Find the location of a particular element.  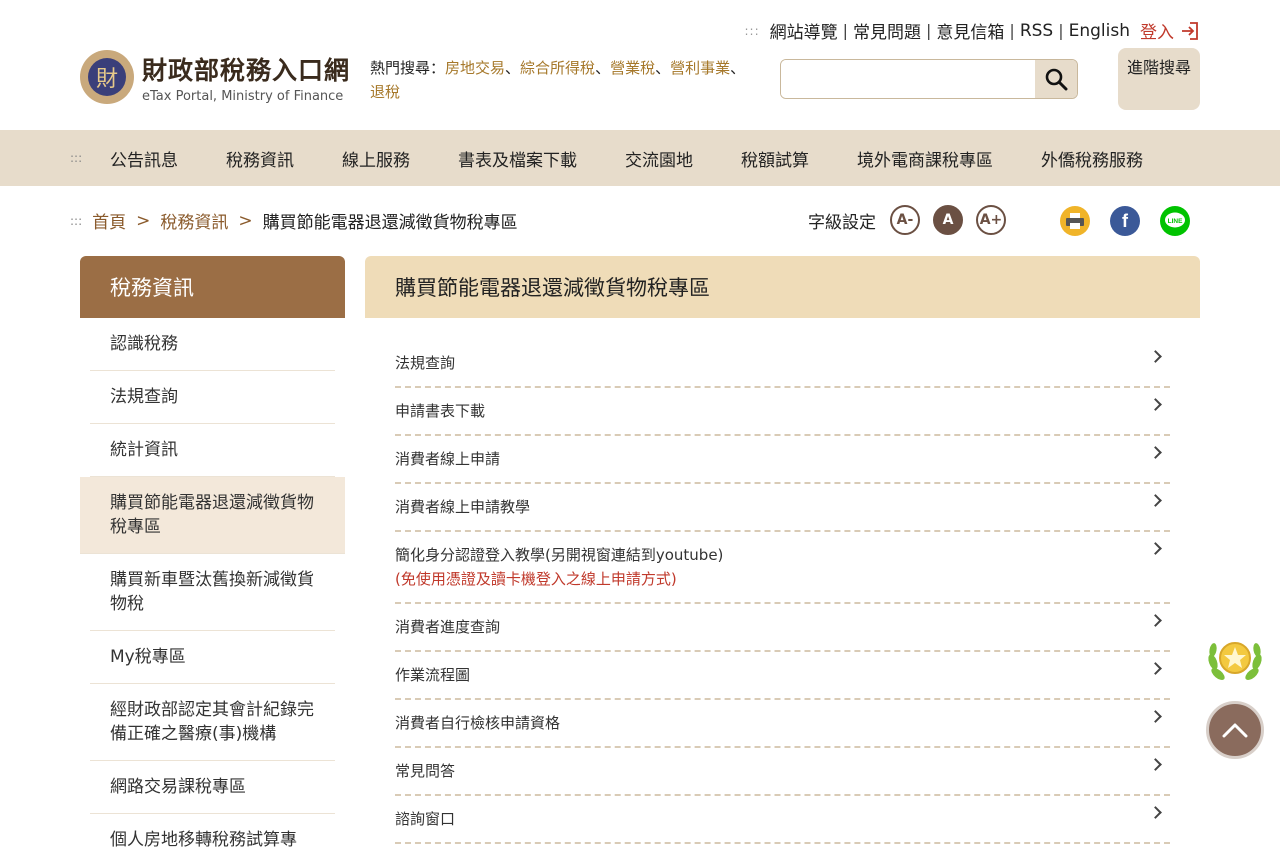

list-item: 消費者自行檢核申請資格 is located at coordinates (782, 724).